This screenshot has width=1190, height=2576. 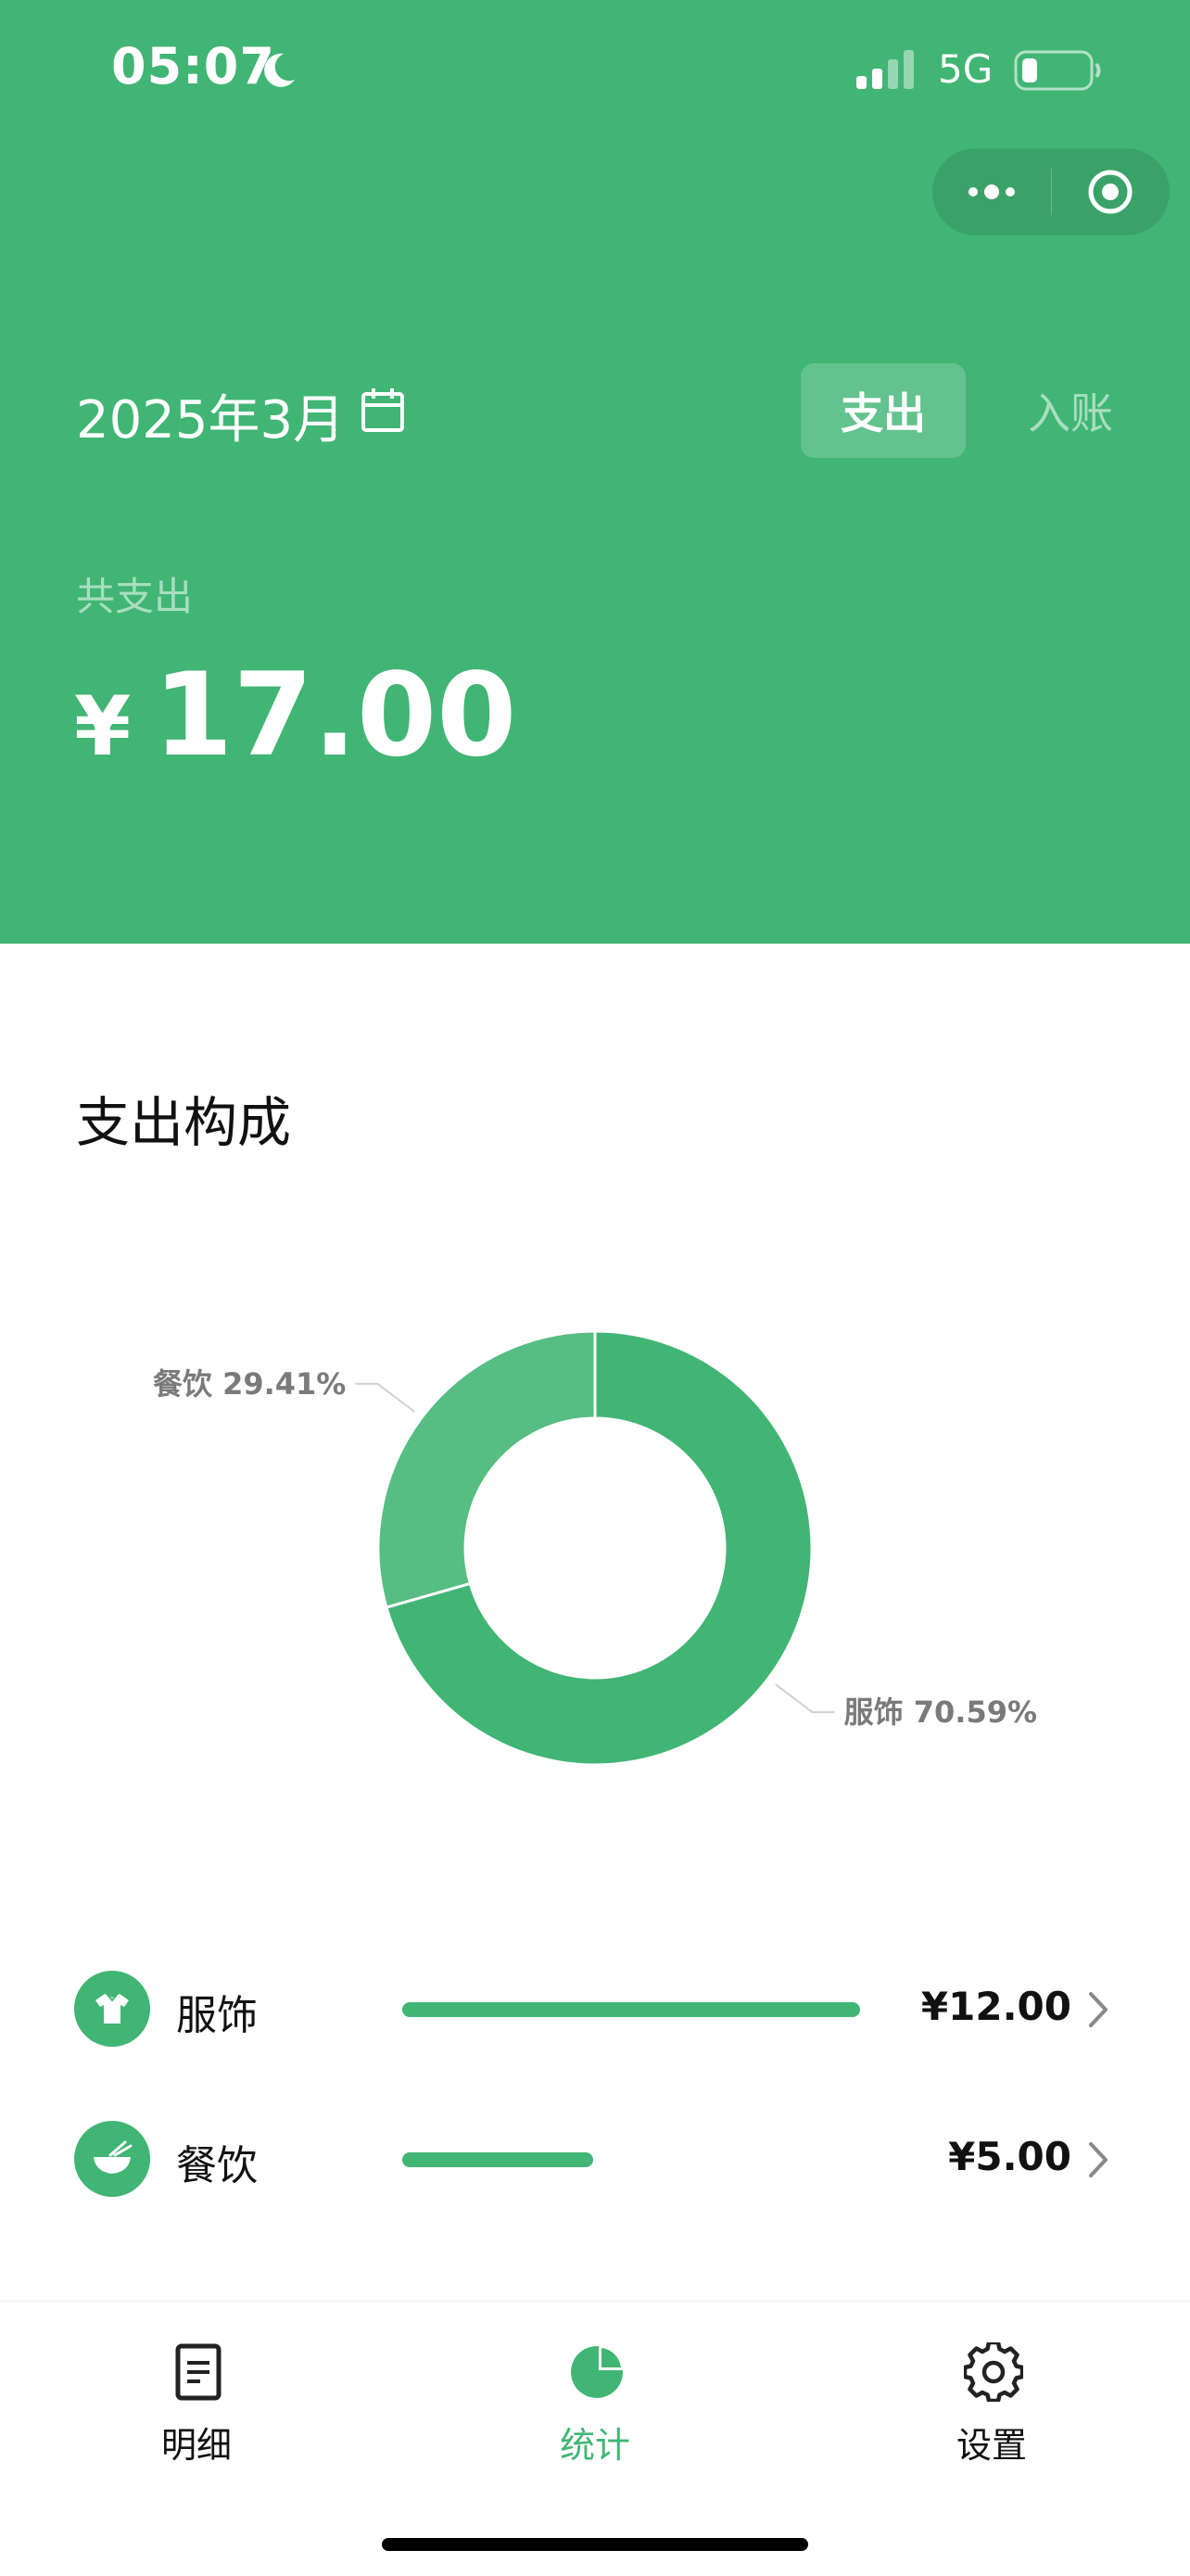 I want to click on donut-chart-svg: 服饰 70.59% 餐饮 29.41%, so click(x=595, y=1548).